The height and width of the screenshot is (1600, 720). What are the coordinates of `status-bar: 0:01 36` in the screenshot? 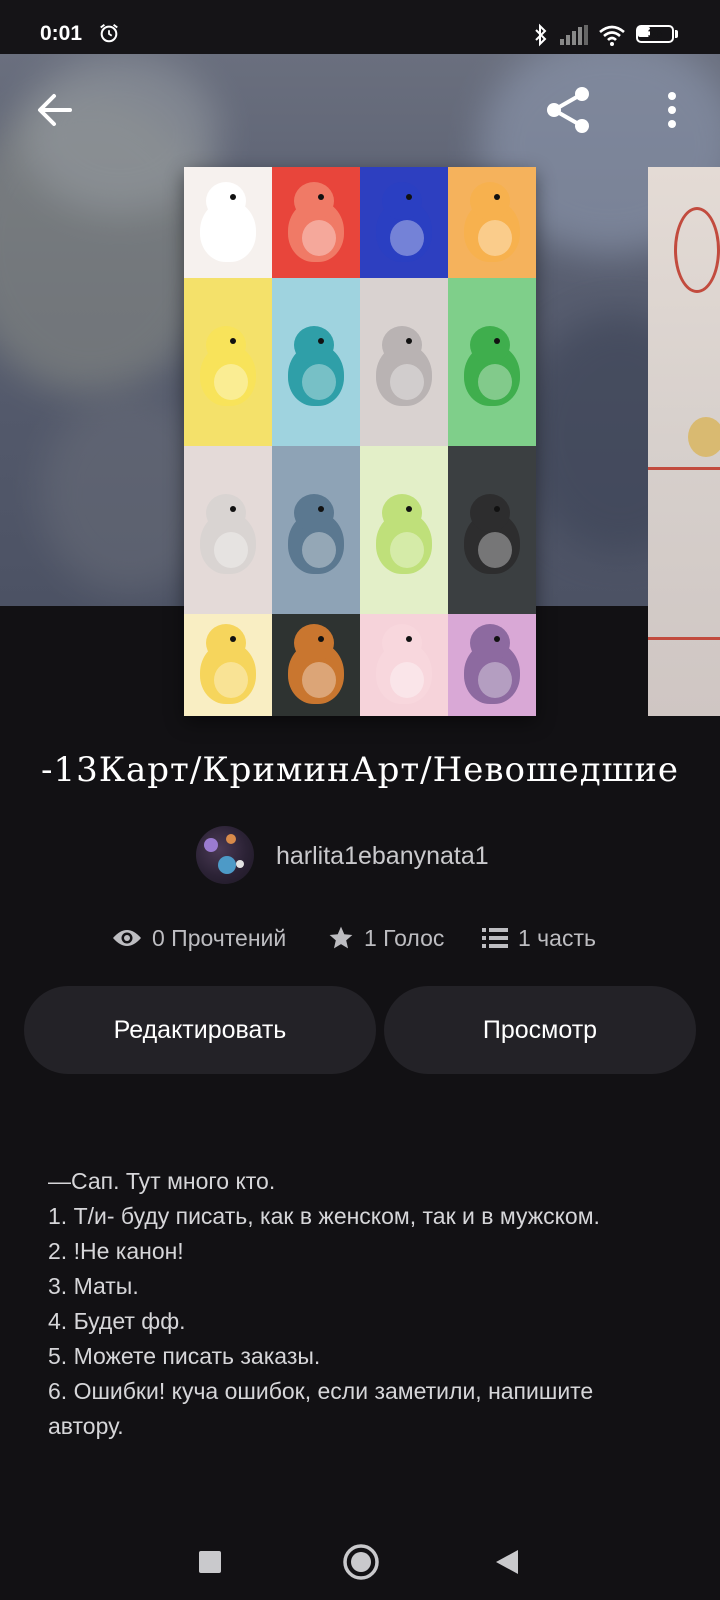 It's located at (360, 27).